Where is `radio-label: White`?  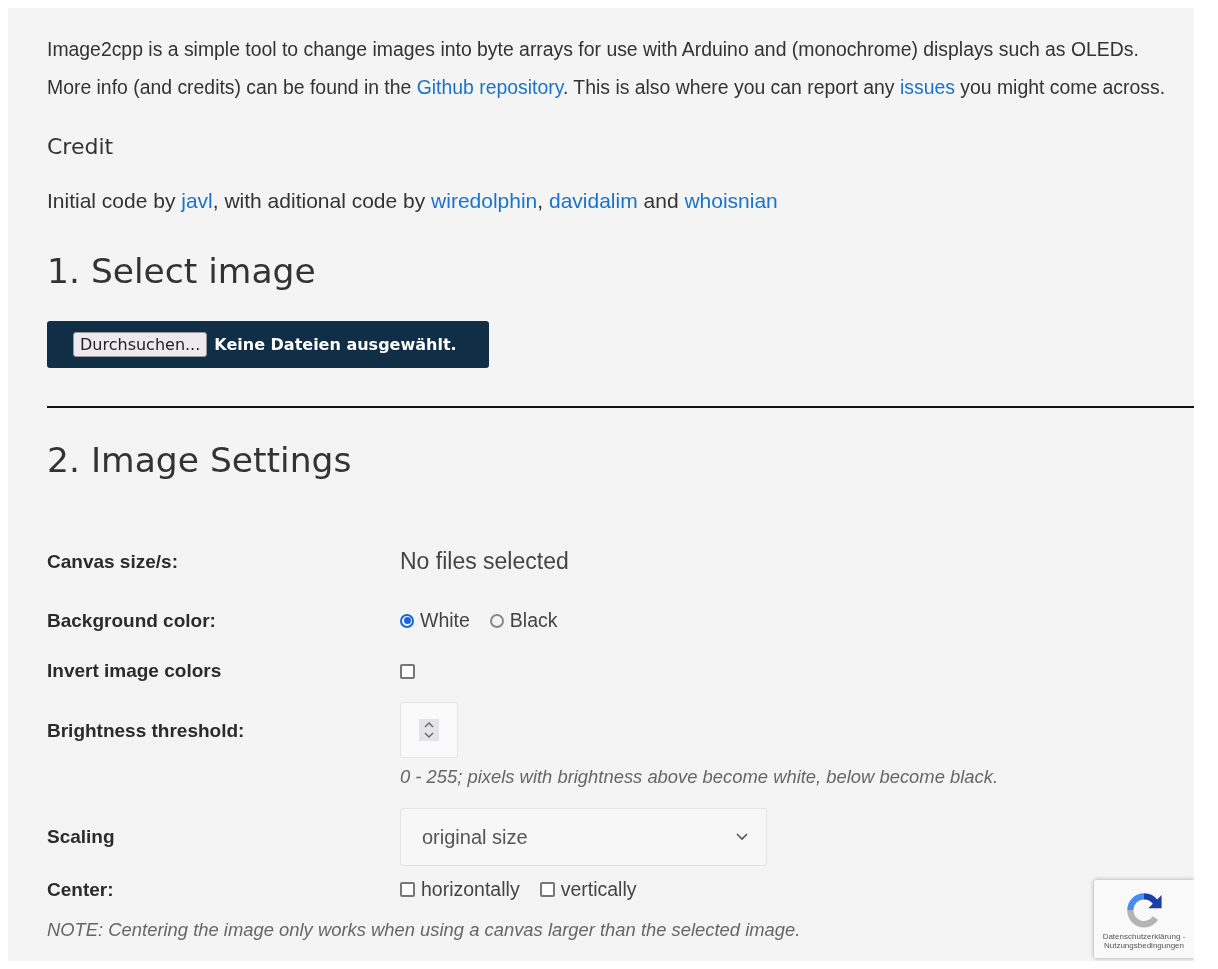 radio-label: White is located at coordinates (445, 620).